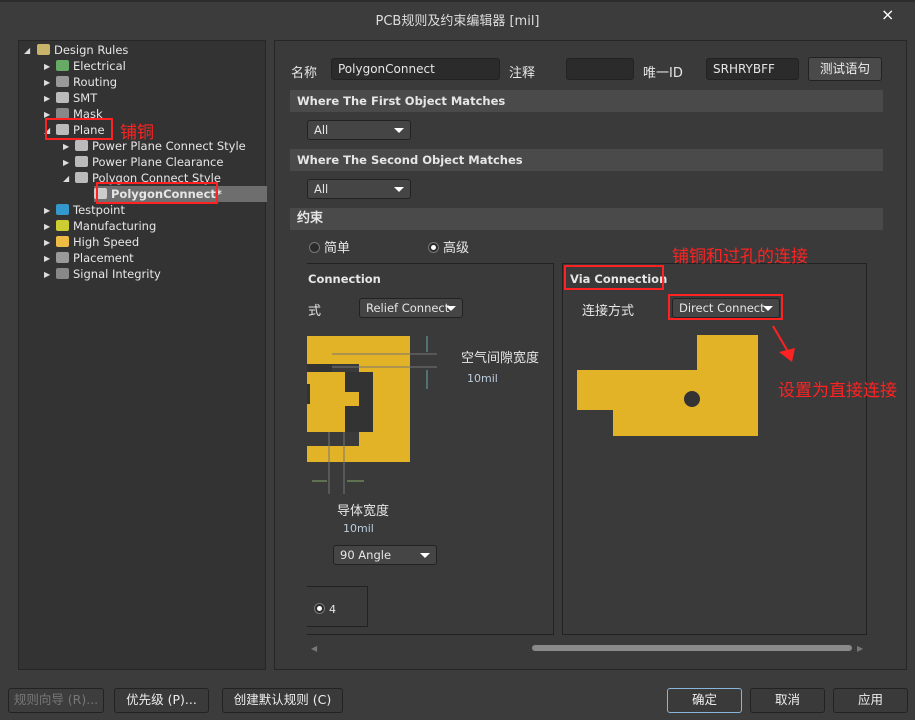  What do you see at coordinates (837, 391) in the screenshot?
I see `annotation-direct: 设置为直接连接` at bounding box center [837, 391].